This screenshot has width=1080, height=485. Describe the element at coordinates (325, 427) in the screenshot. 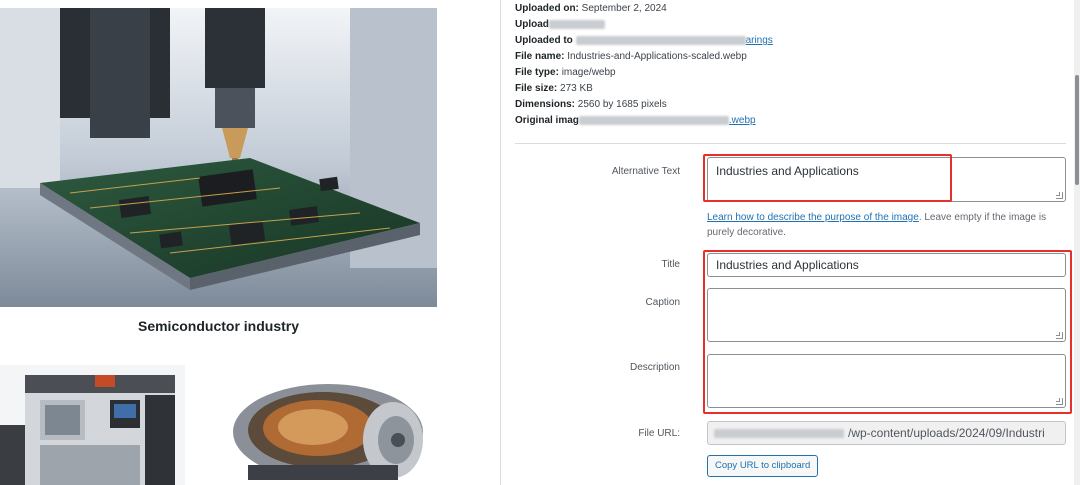

I see `engine-cutaway-photo` at that location.